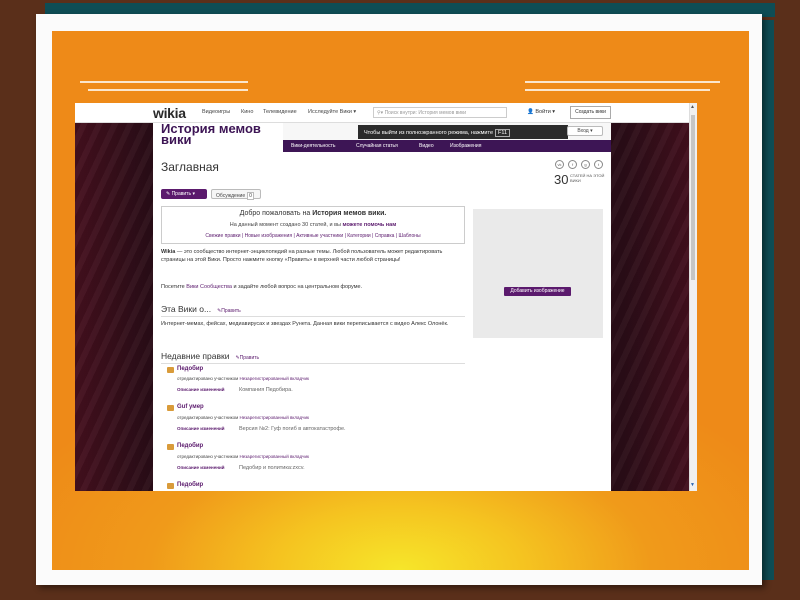 The width and height of the screenshot is (800, 600). Describe the element at coordinates (313, 146) in the screenshot. I see `nav-wiki-activity: Вики-деятельность` at that location.